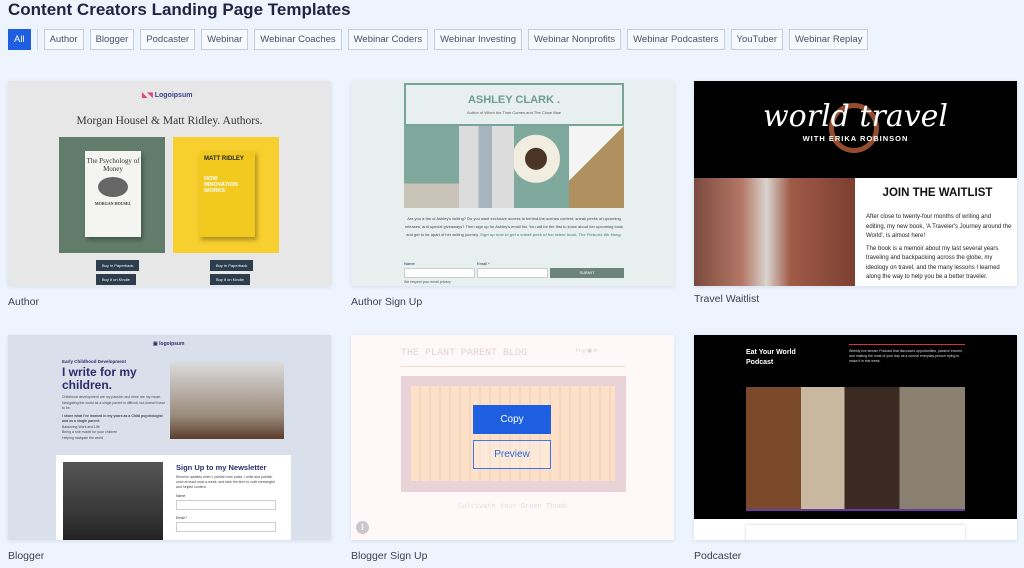 The image size is (1024, 568). I want to click on signup-box, so click(855, 532).